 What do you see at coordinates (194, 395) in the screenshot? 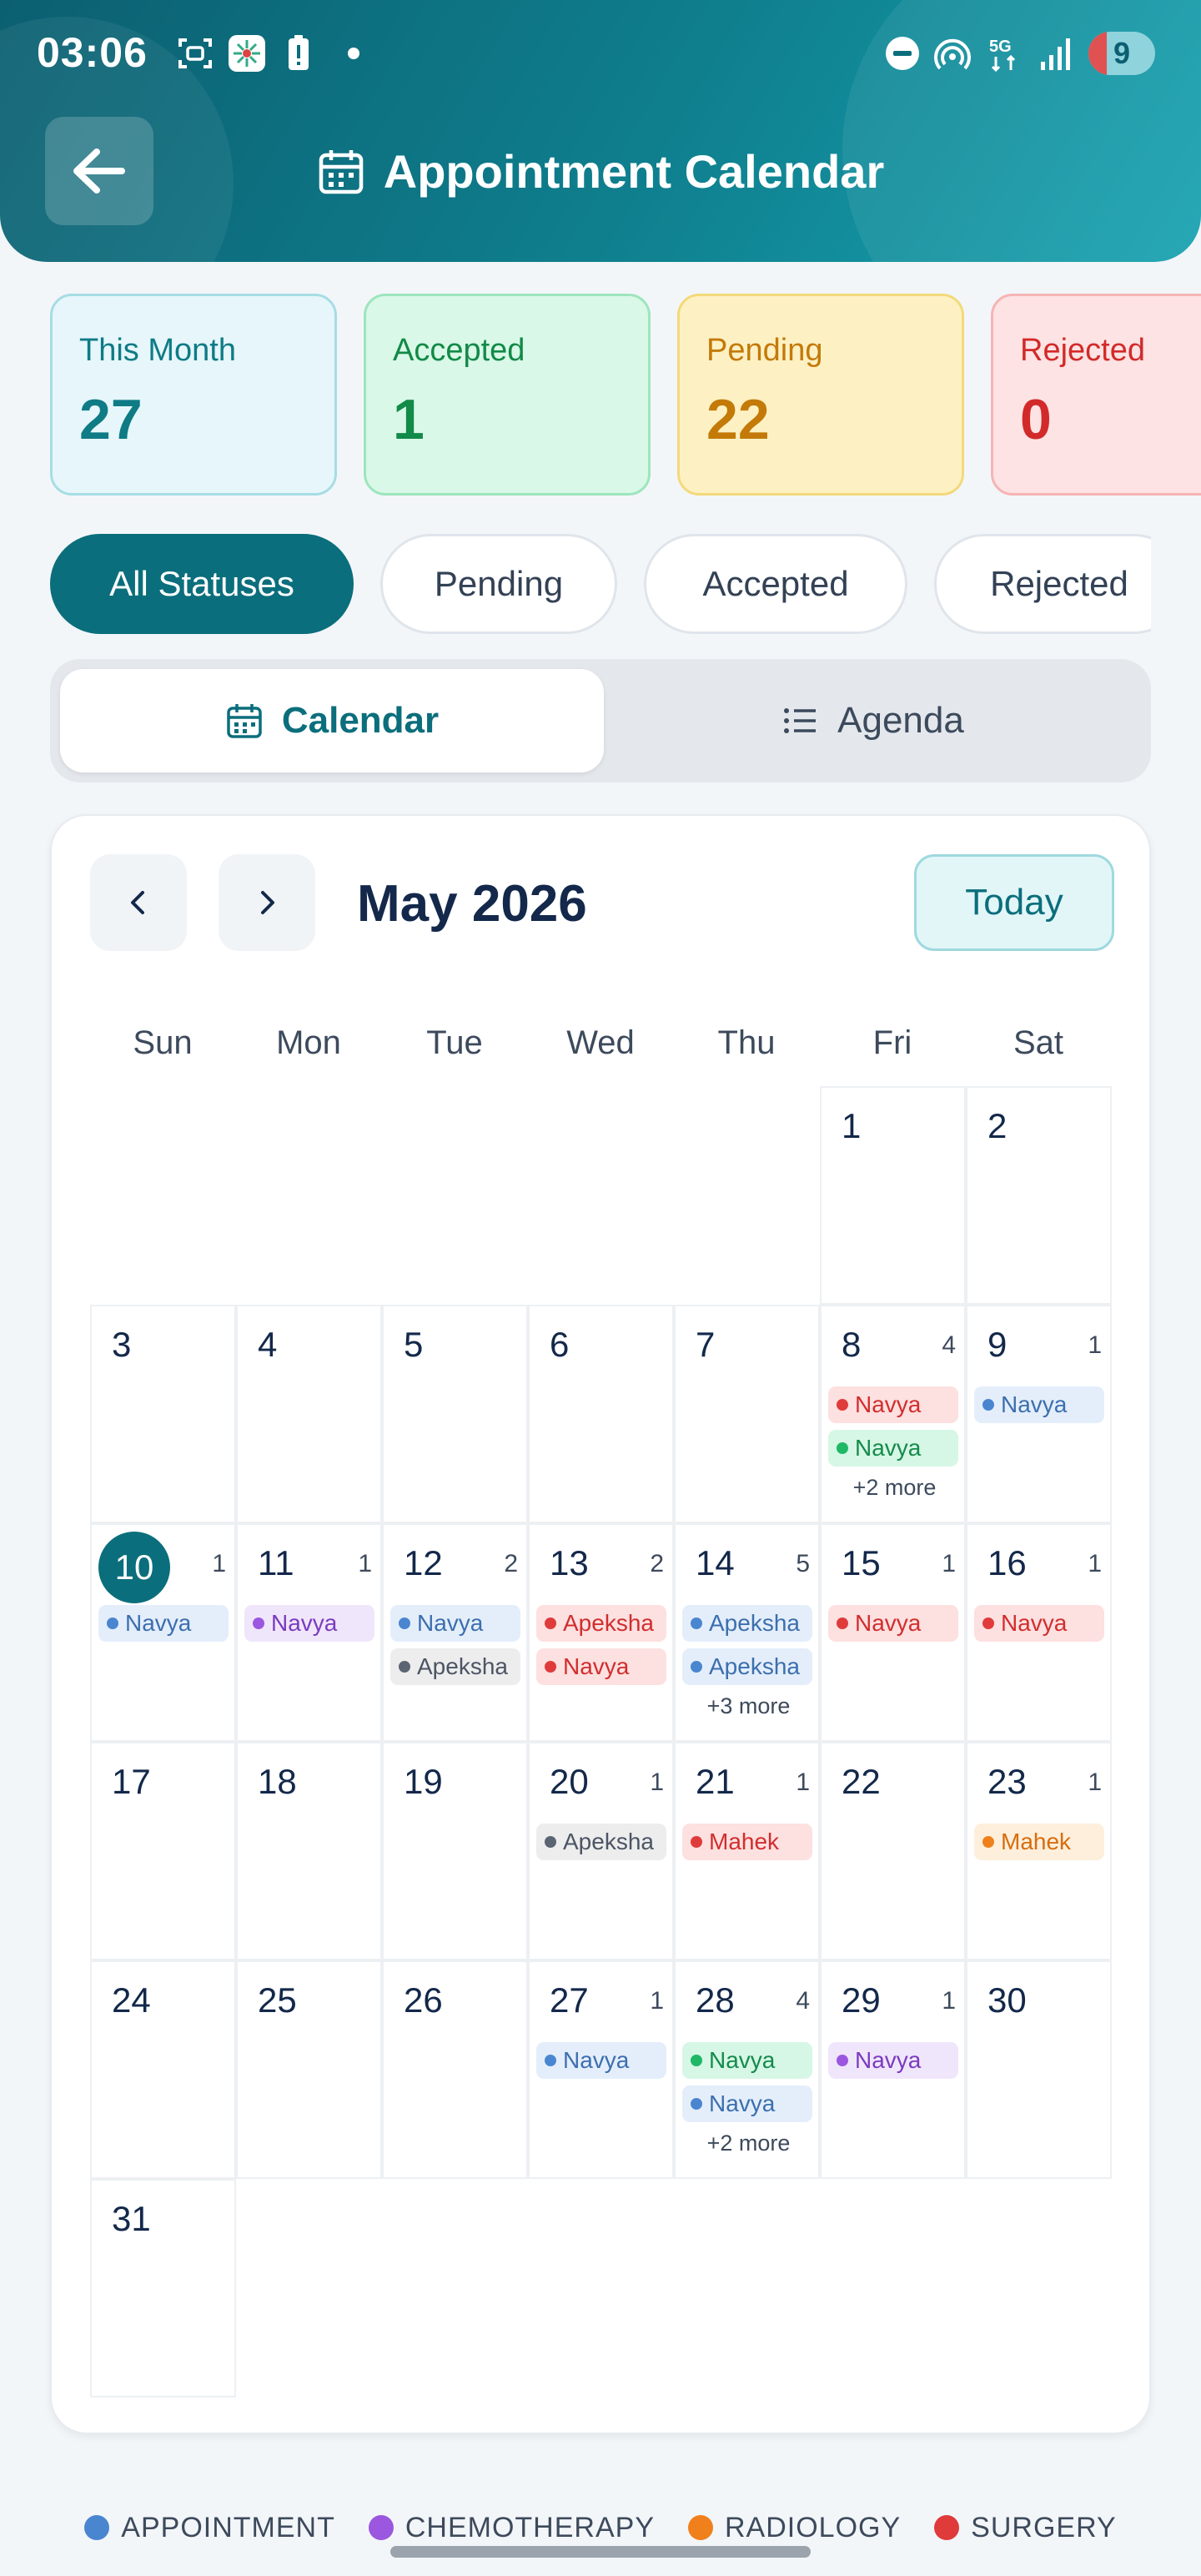
I see `stat-card-this-month: This Month 27` at bounding box center [194, 395].